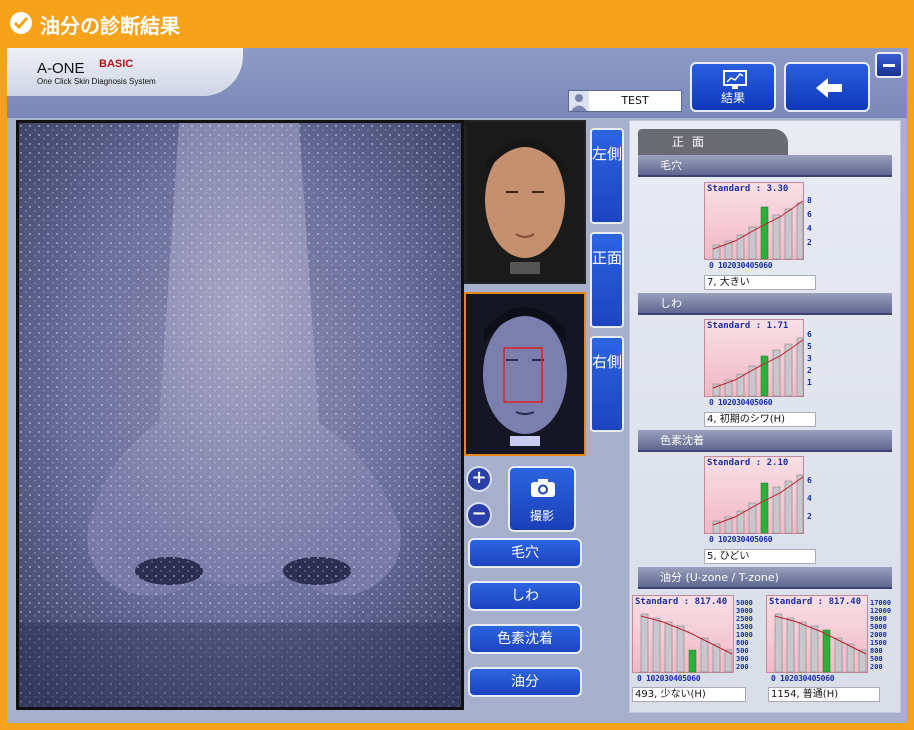 This screenshot has height=730, width=914. What do you see at coordinates (733, 87) in the screenshot?
I see `result-button: 結果` at bounding box center [733, 87].